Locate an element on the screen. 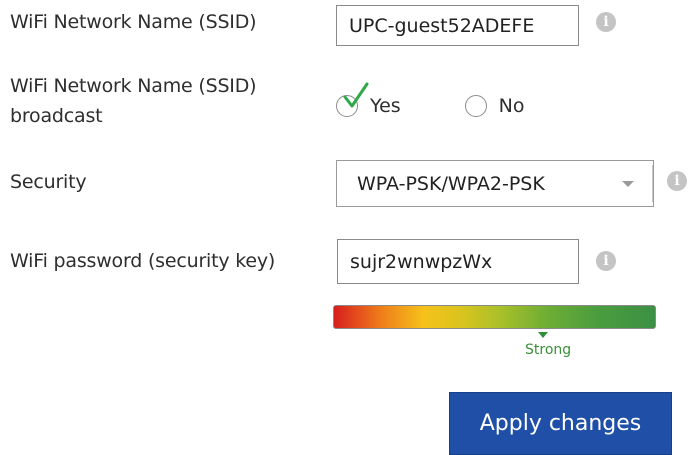 Image resolution: width=691 pixels, height=455 pixels. security-select: WPA-PSK/WPA2-PSK is located at coordinates (495, 183).